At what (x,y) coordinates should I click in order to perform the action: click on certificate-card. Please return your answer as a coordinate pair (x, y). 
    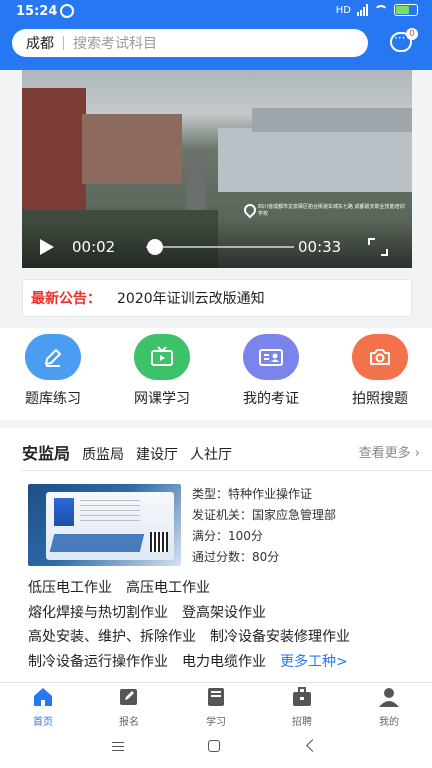
    Looking at the image, I should click on (110, 526).